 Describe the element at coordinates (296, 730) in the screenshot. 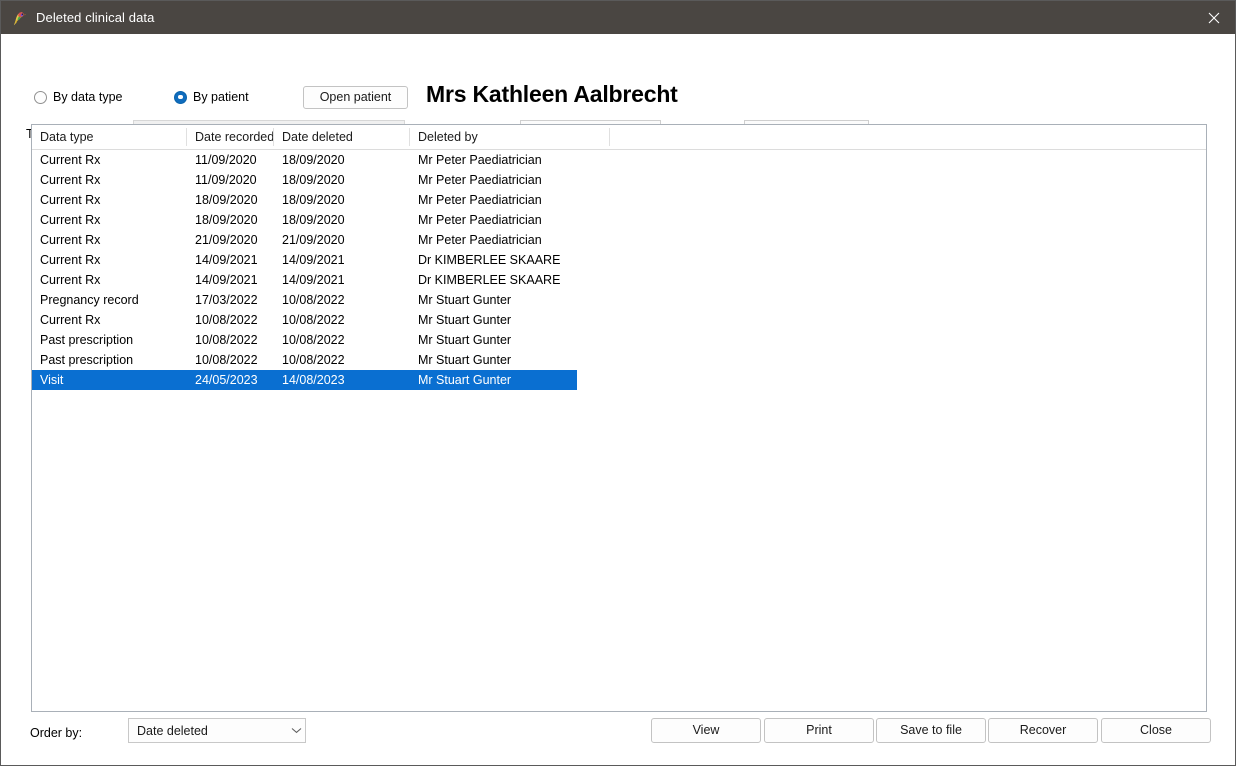

I see `chevron-down-icon` at that location.